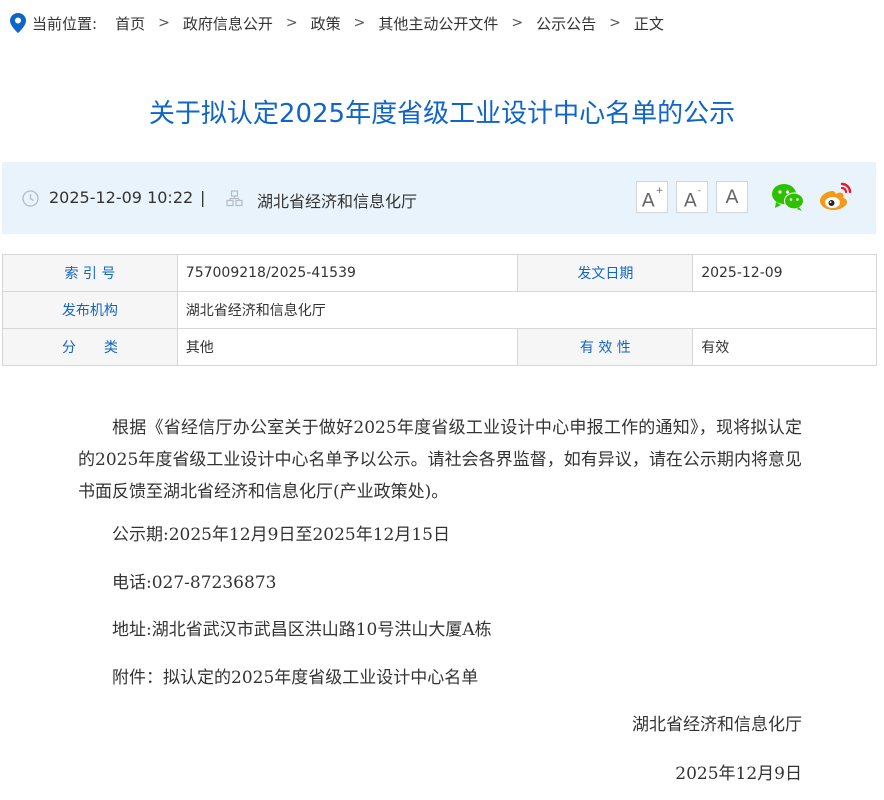 The image size is (884, 800). What do you see at coordinates (121, 197) in the screenshot?
I see `publish-datetime: 2025-12-09 10:22` at bounding box center [121, 197].